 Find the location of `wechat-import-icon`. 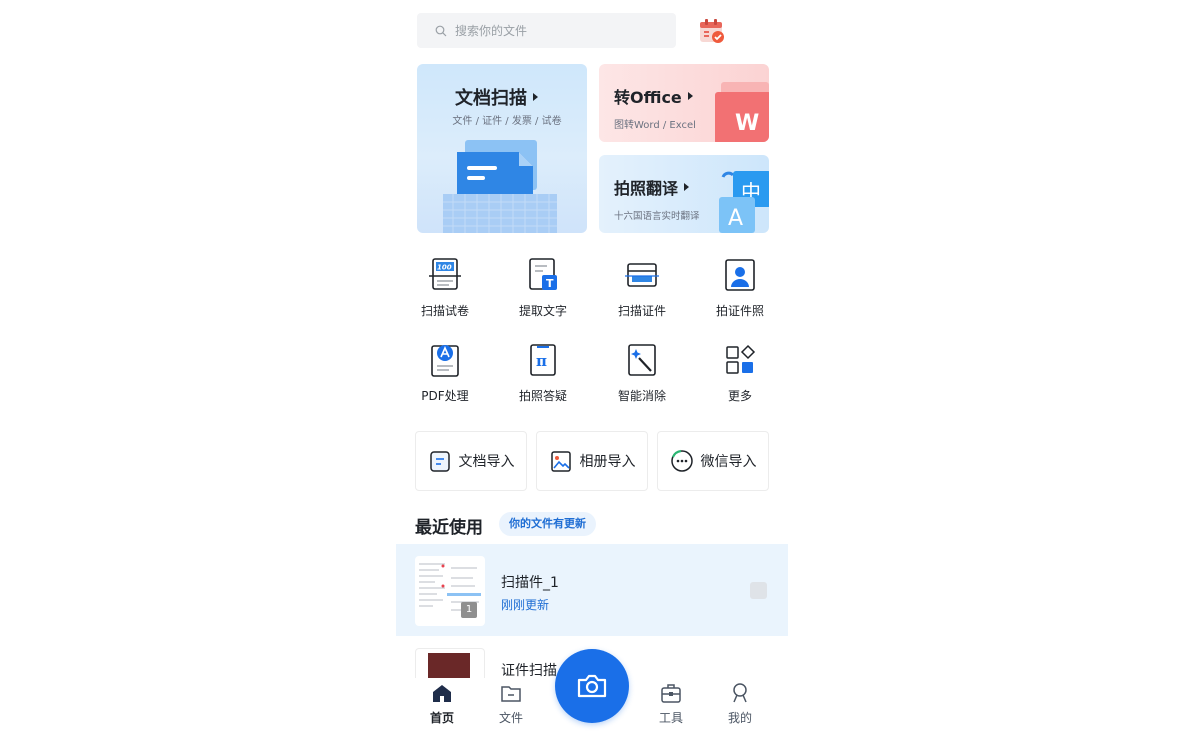

wechat-import-icon is located at coordinates (681, 460).